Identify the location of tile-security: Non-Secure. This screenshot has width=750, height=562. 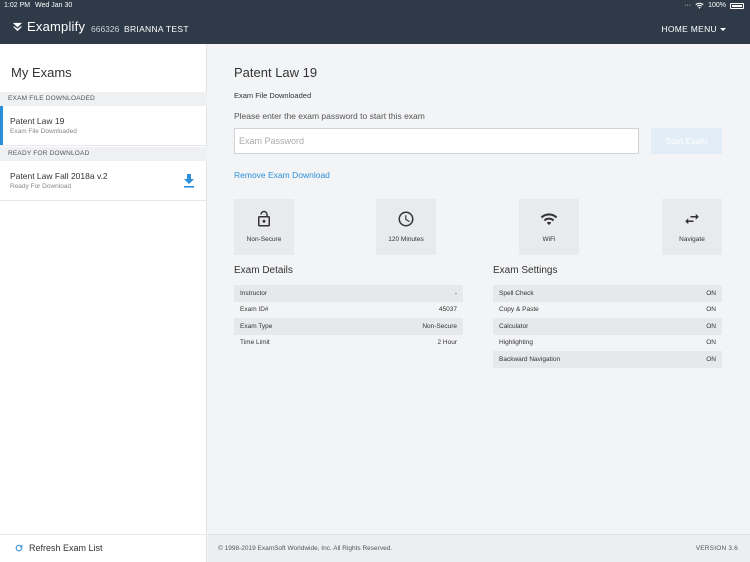
(264, 227).